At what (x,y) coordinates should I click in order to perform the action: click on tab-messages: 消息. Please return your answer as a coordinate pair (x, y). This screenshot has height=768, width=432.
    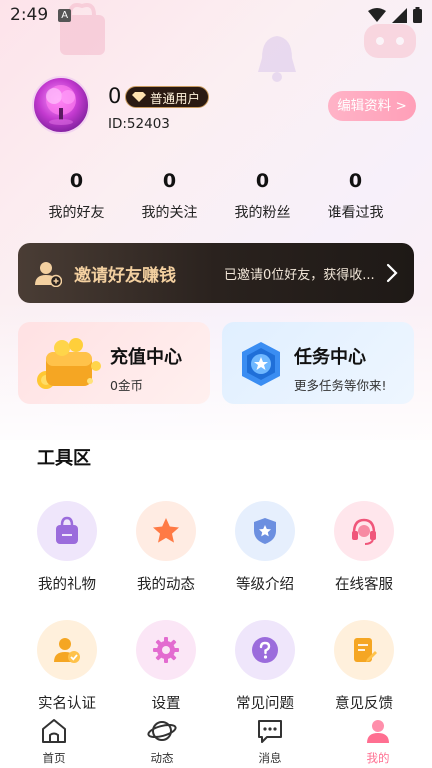
    Looking at the image, I should click on (270, 741).